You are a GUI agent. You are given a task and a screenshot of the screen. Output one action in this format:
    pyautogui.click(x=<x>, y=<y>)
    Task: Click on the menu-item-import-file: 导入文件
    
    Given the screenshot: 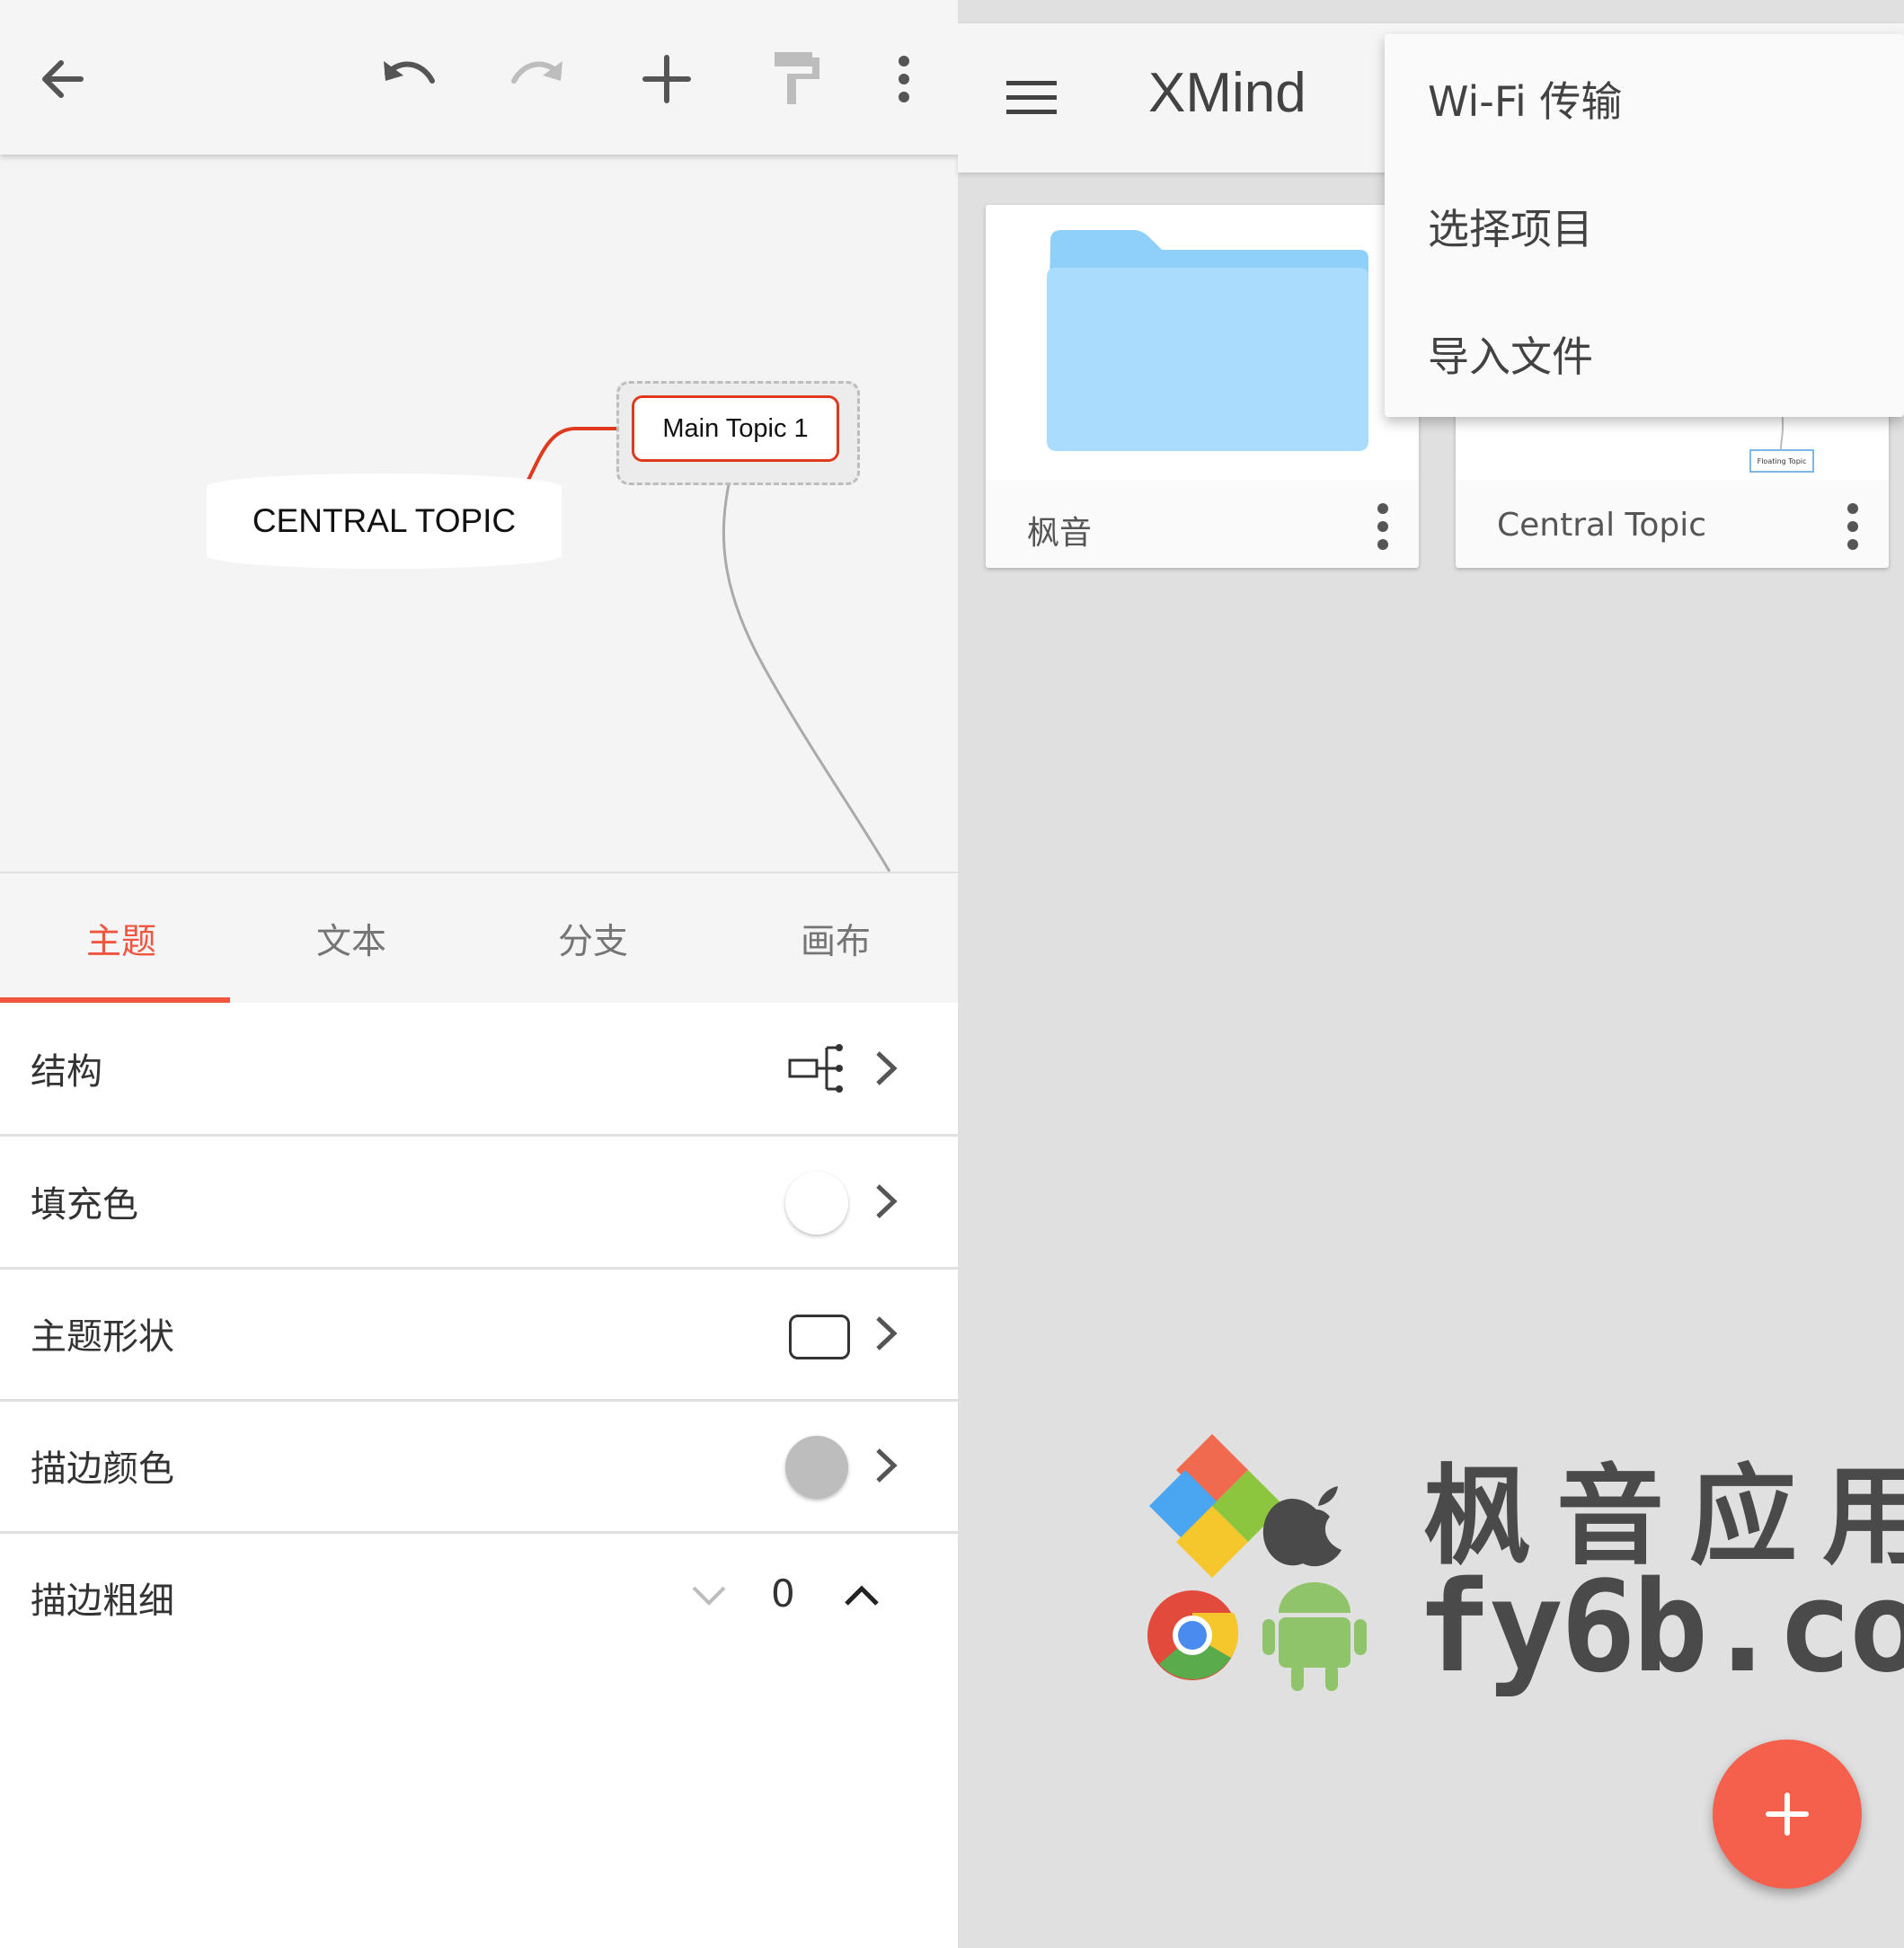 What is the action you would take?
    pyautogui.click(x=1510, y=354)
    